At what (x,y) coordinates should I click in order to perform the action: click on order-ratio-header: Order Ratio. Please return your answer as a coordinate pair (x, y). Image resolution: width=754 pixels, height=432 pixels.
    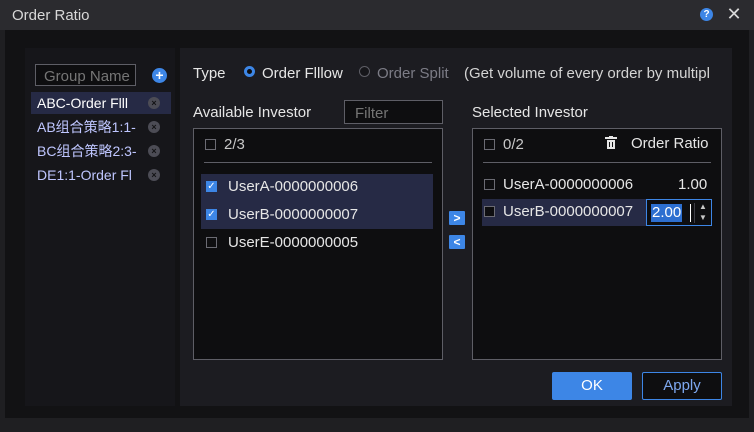
    Looking at the image, I should click on (670, 143).